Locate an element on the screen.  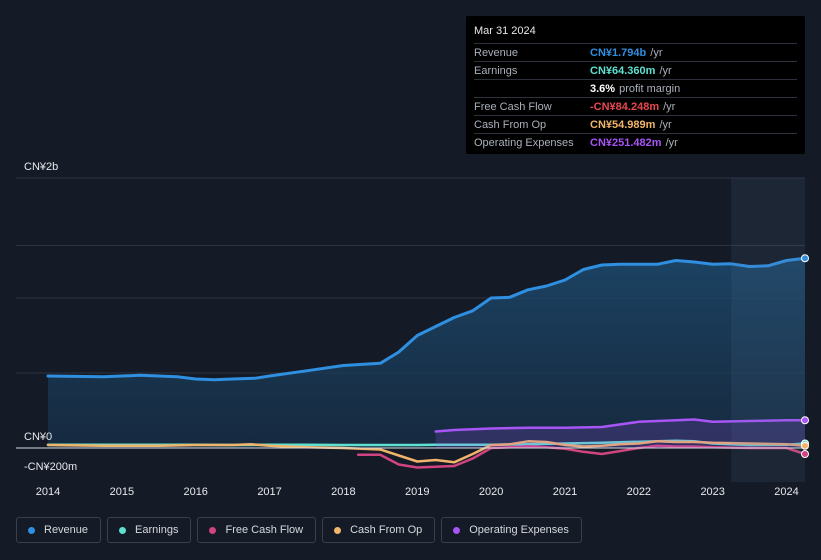
cash-from-op-end-dot is located at coordinates (805, 445).